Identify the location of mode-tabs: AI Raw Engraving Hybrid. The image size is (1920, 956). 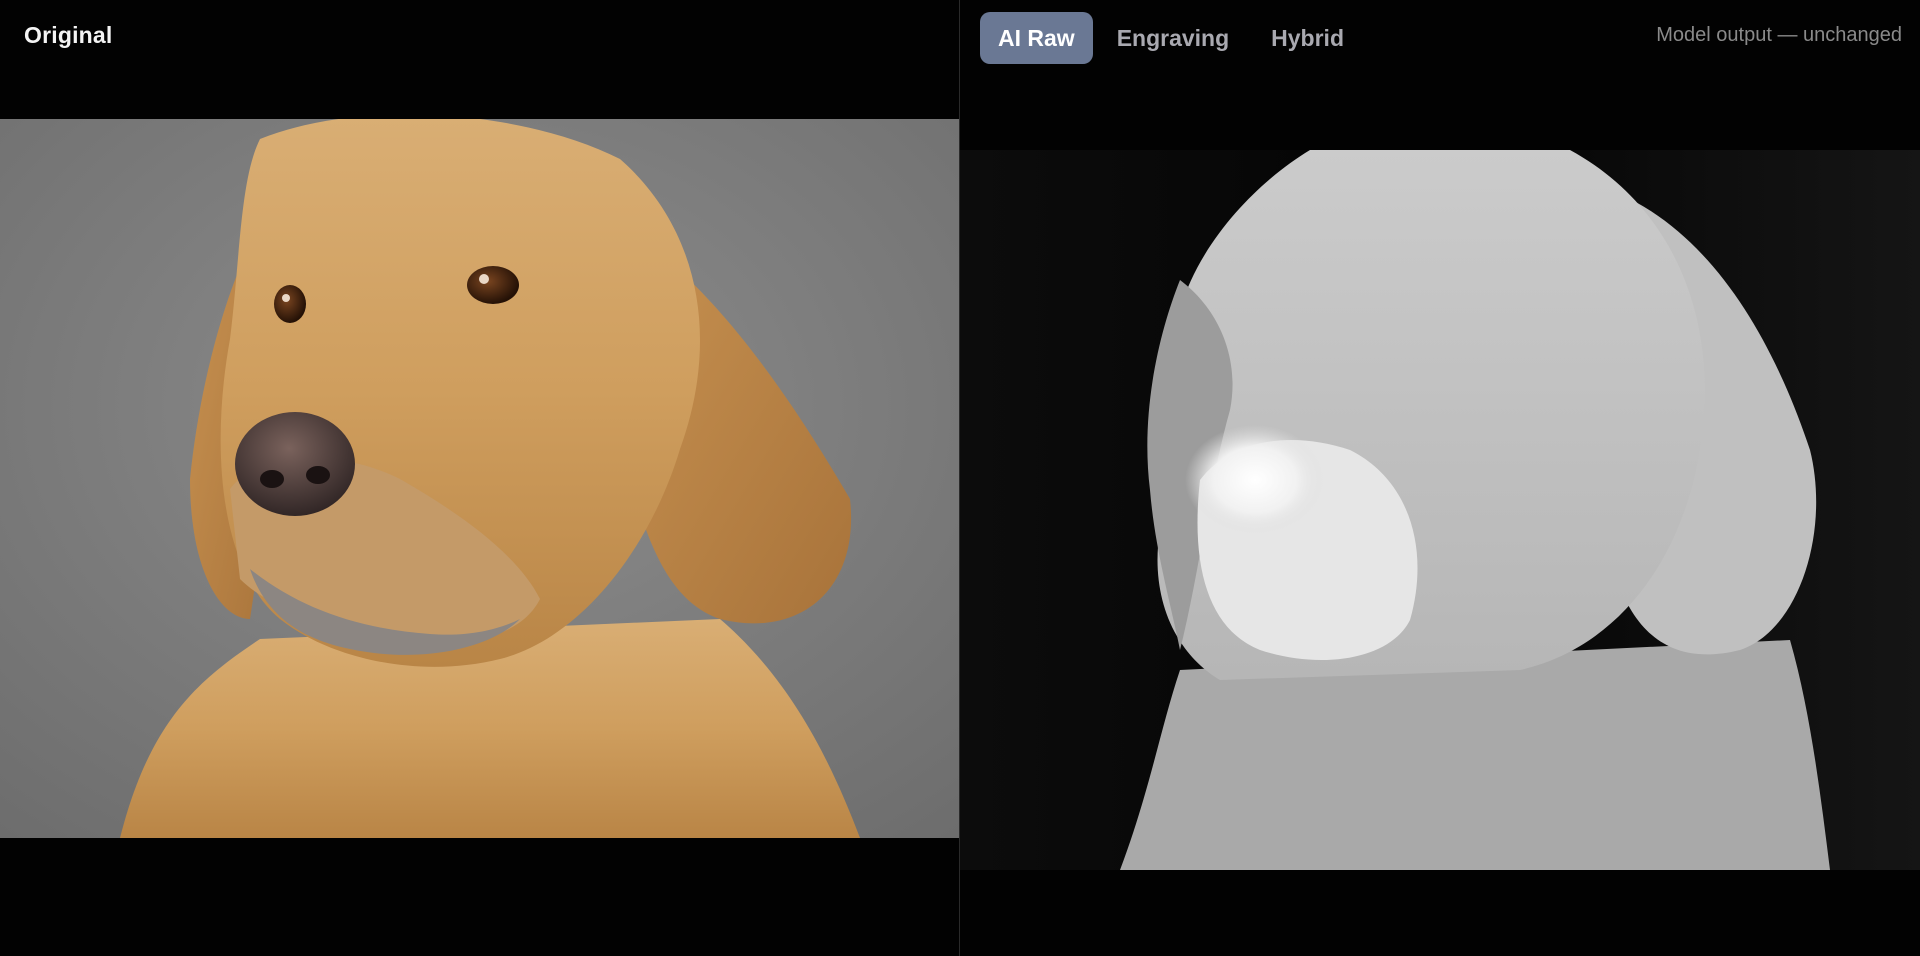
(1174, 38).